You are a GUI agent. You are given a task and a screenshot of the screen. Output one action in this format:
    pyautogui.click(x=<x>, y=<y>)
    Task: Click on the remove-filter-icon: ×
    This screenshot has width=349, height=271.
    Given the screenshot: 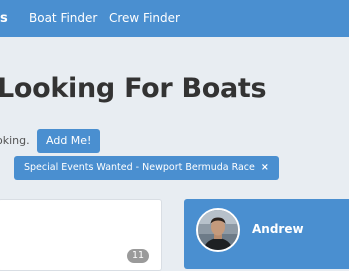 What is the action you would take?
    pyautogui.click(x=265, y=167)
    